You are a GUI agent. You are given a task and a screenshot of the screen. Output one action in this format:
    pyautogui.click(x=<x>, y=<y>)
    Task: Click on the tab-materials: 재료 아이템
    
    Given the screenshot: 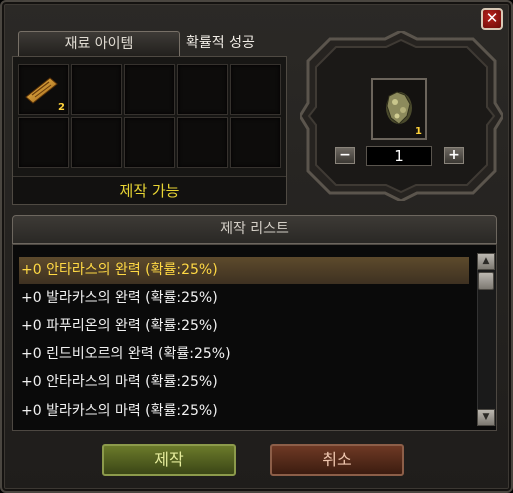 What is the action you would take?
    pyautogui.click(x=99, y=43)
    